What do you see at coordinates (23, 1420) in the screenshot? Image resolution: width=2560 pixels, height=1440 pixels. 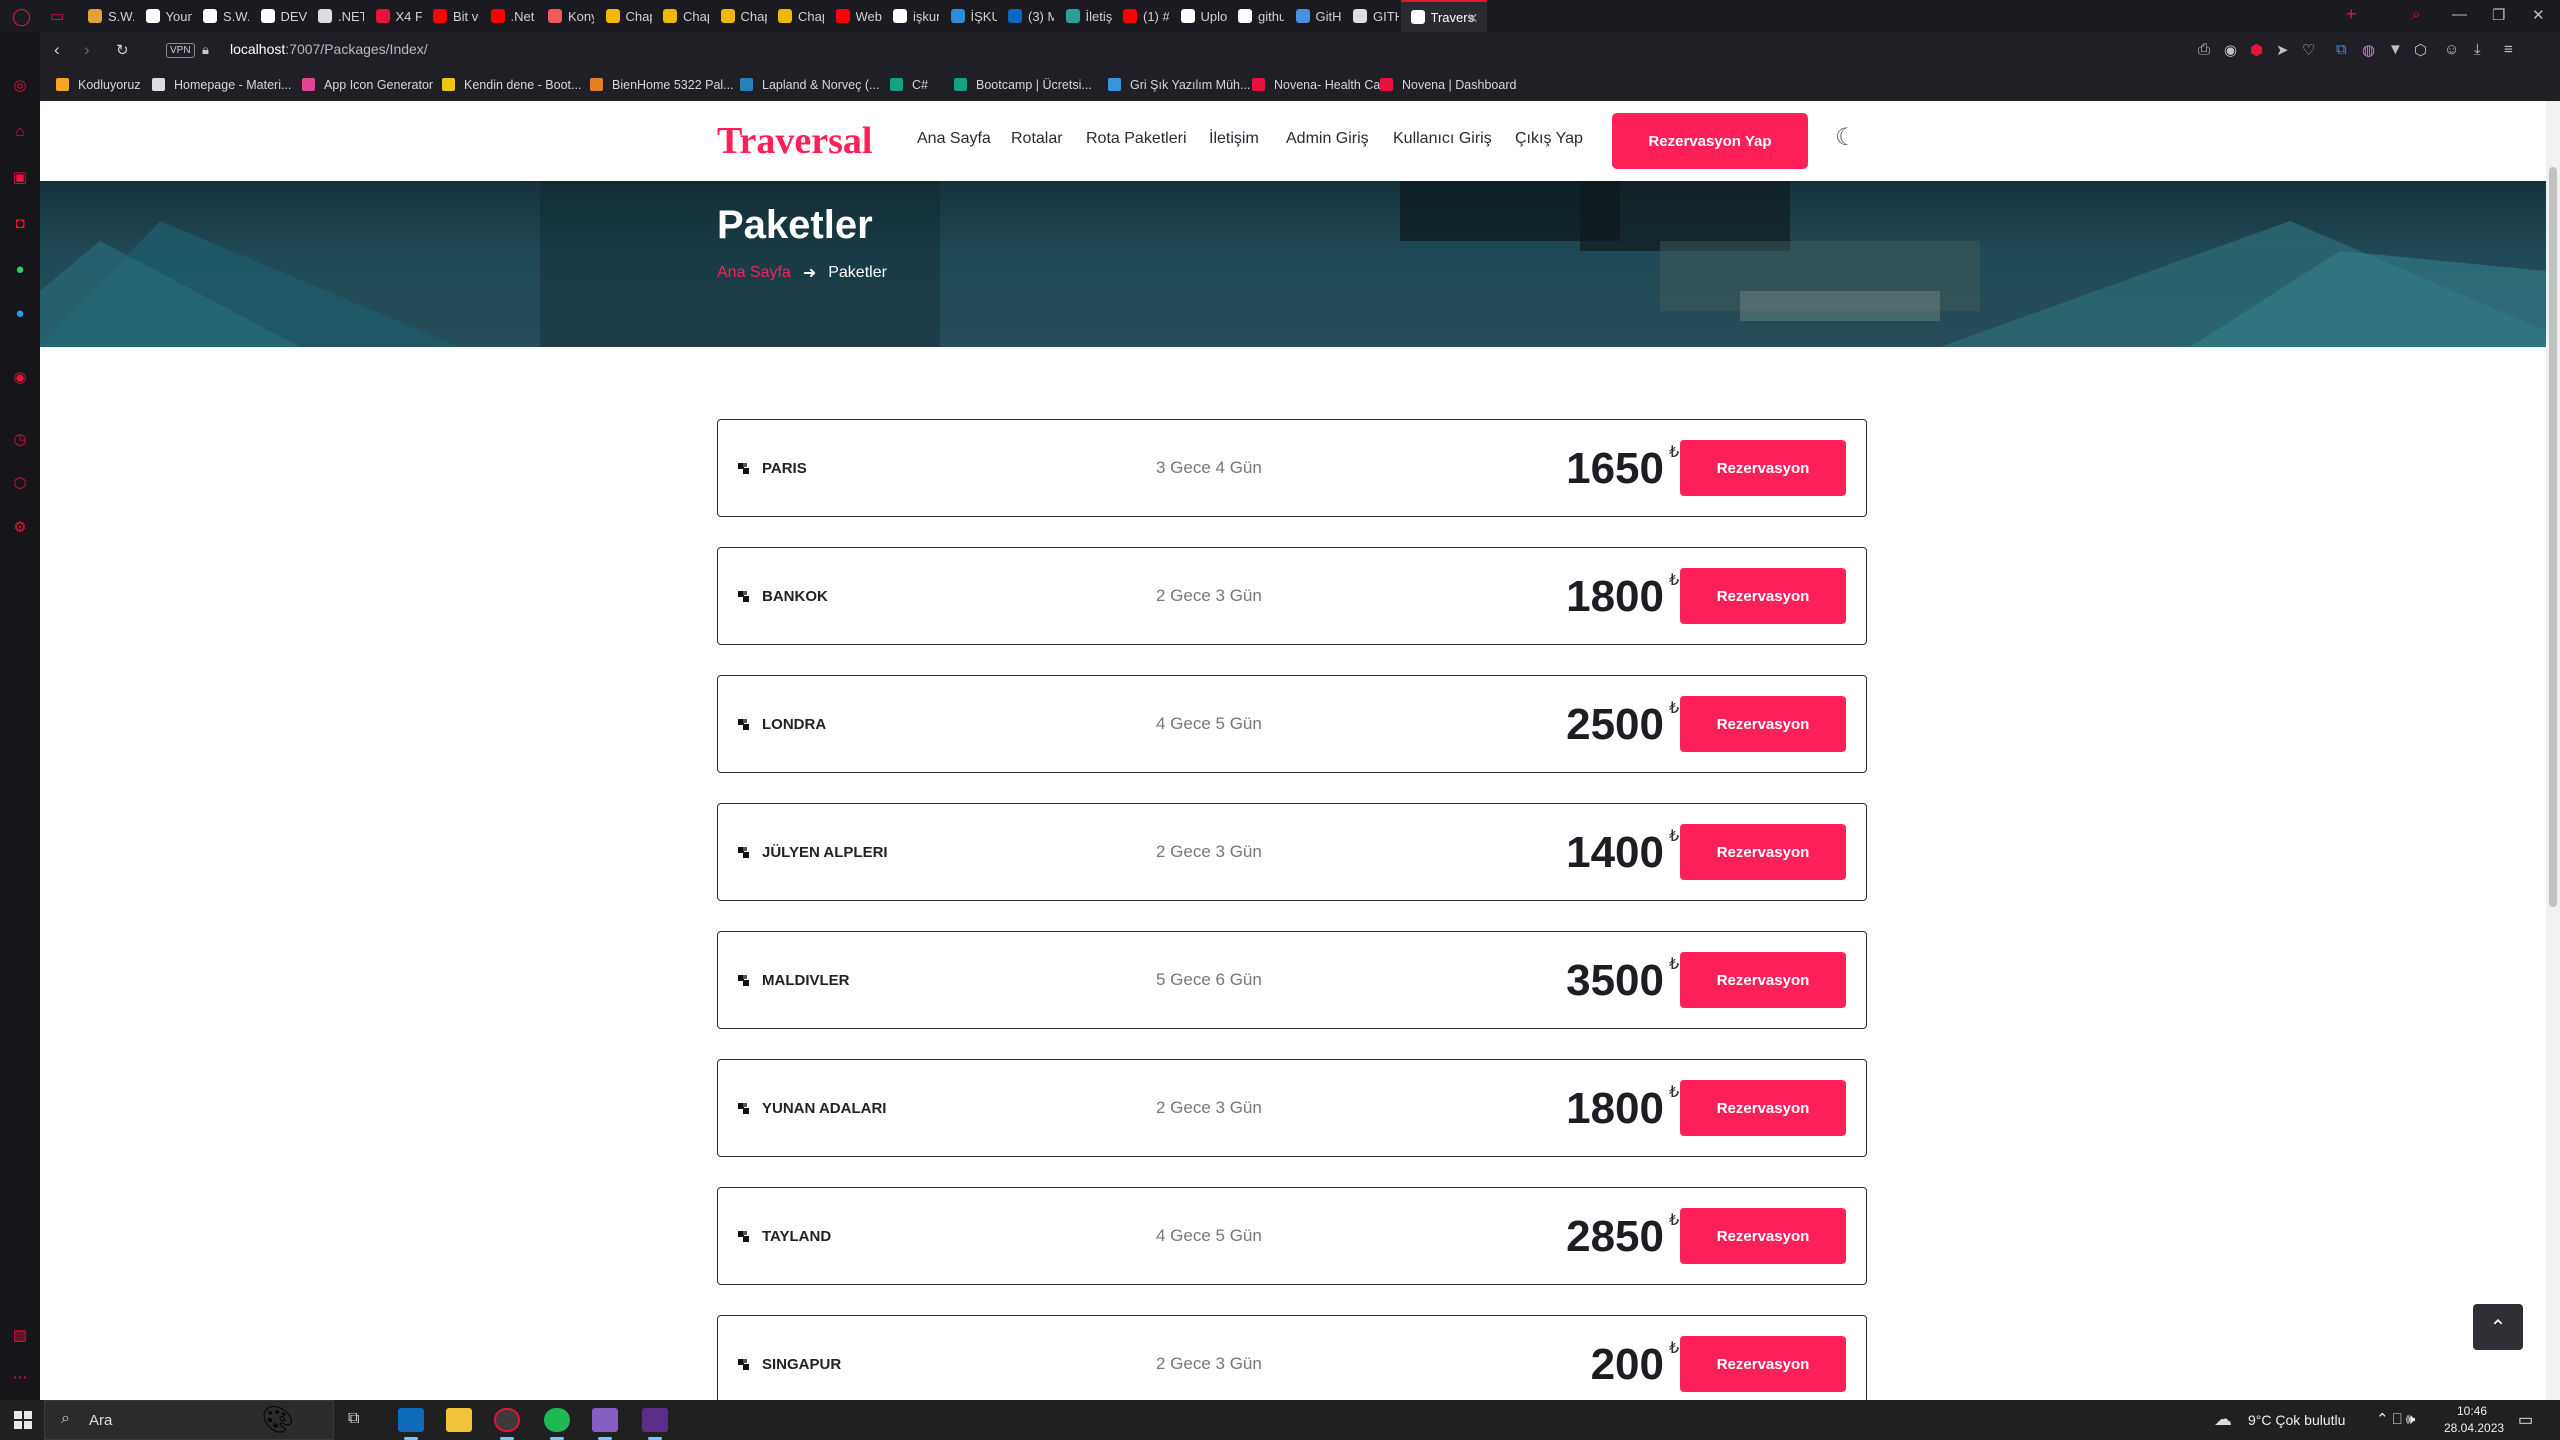 I see `windows-start-icon` at bounding box center [23, 1420].